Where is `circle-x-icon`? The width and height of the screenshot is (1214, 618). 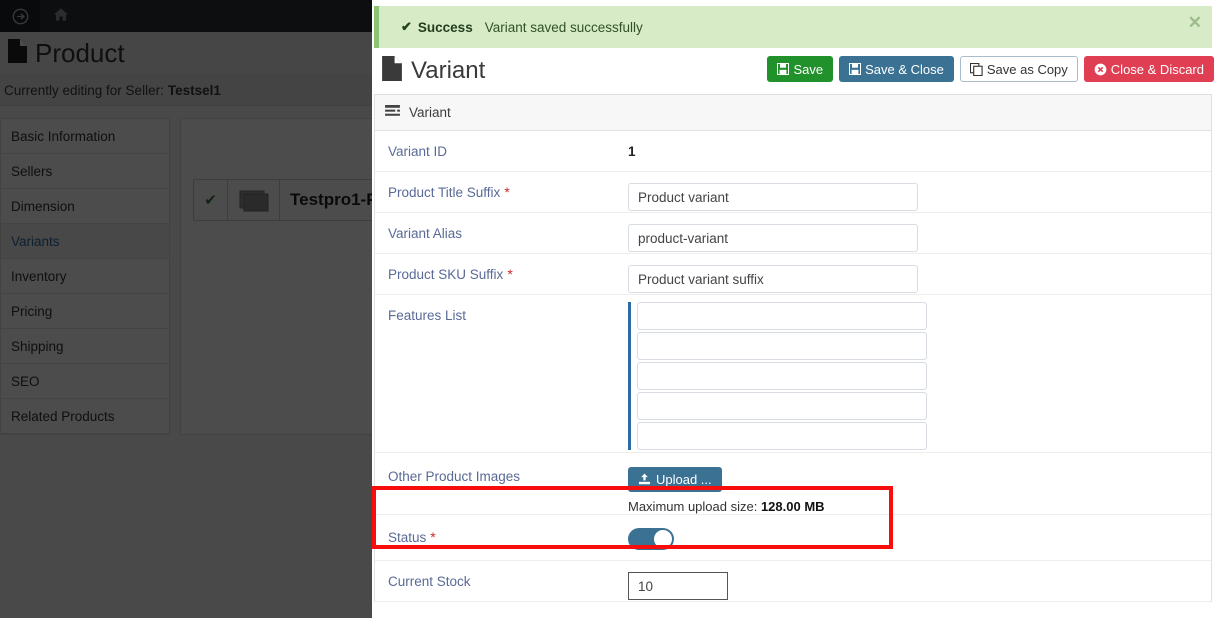
circle-x-icon is located at coordinates (1100, 69).